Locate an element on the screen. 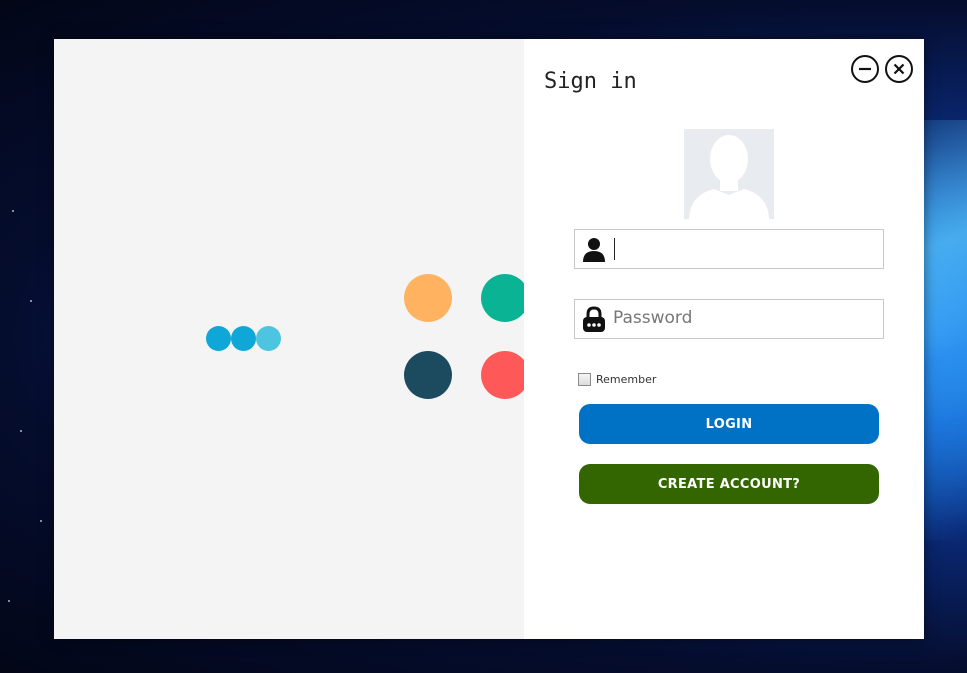 Image resolution: width=967 pixels, height=673 pixels. username-input is located at coordinates (744, 248).